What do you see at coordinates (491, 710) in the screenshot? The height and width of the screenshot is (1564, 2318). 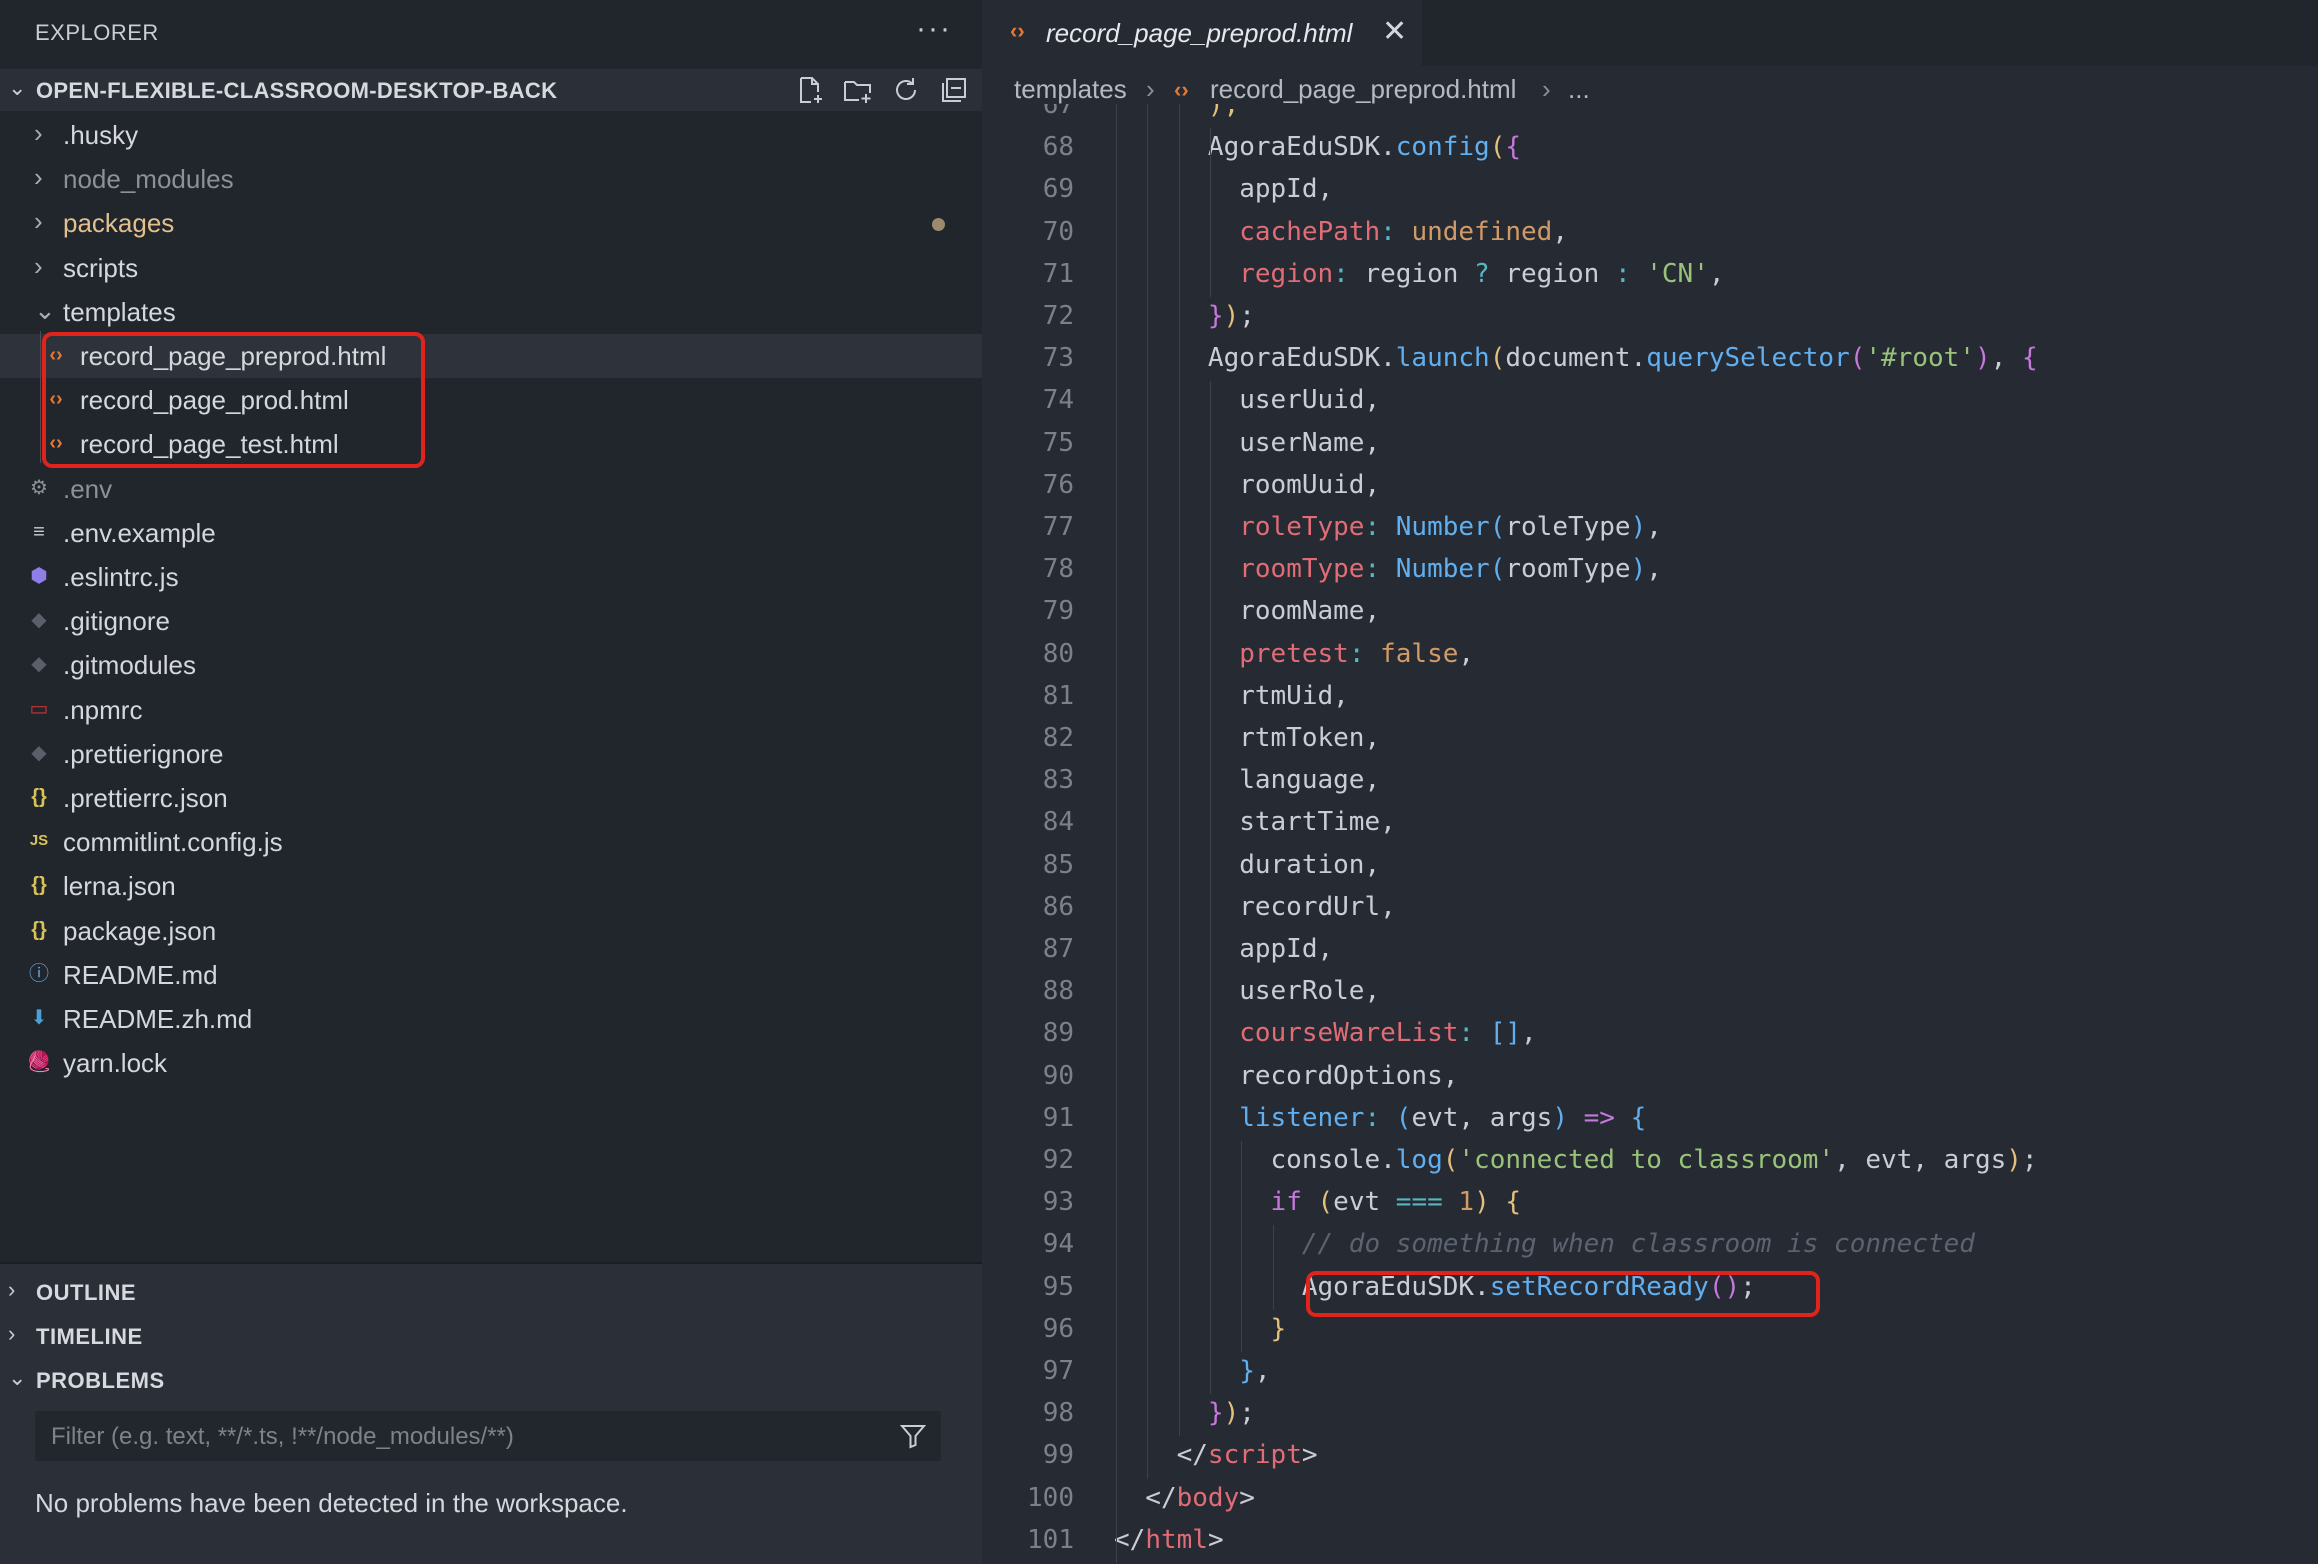 I see `file-item: ▭ .npmrc` at bounding box center [491, 710].